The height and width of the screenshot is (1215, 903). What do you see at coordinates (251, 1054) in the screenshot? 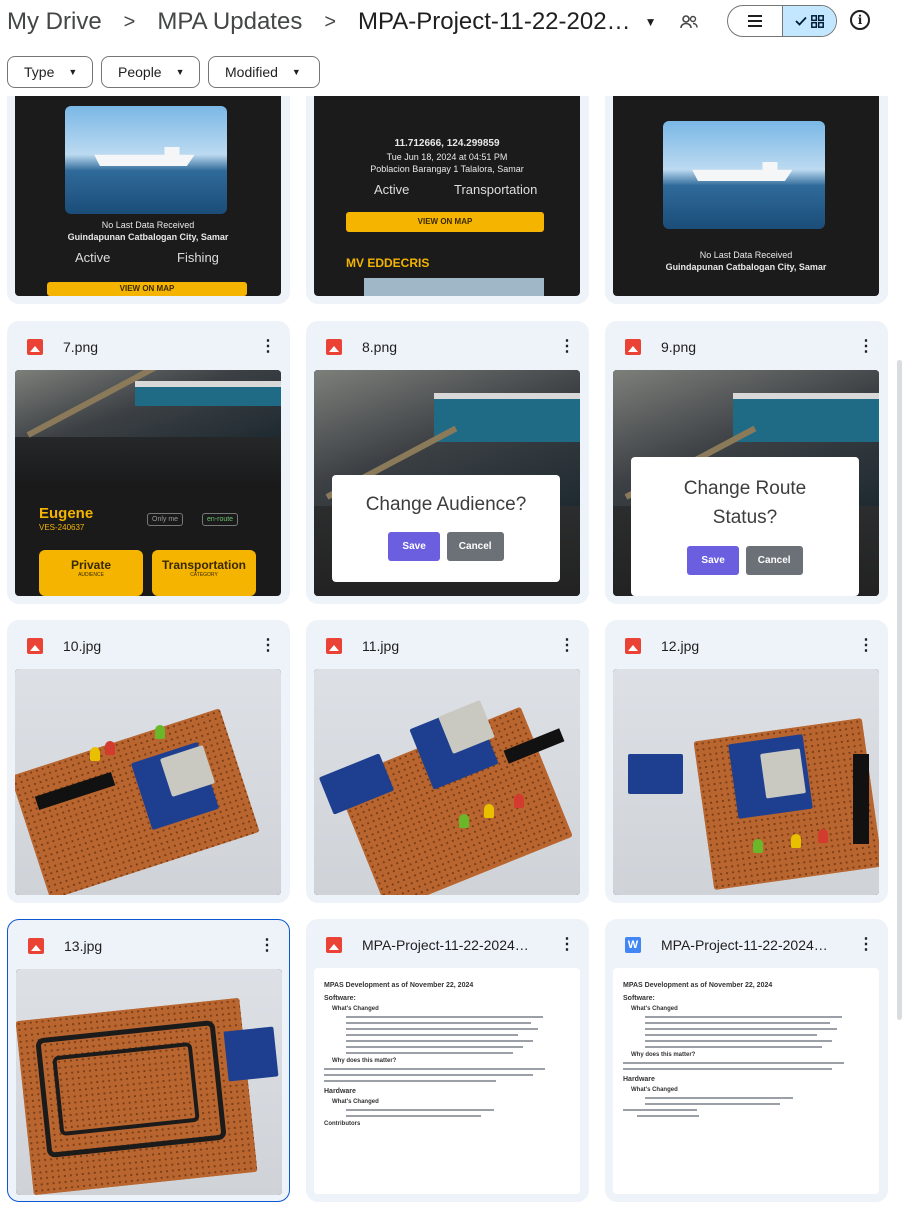
I see `radio-module` at bounding box center [251, 1054].